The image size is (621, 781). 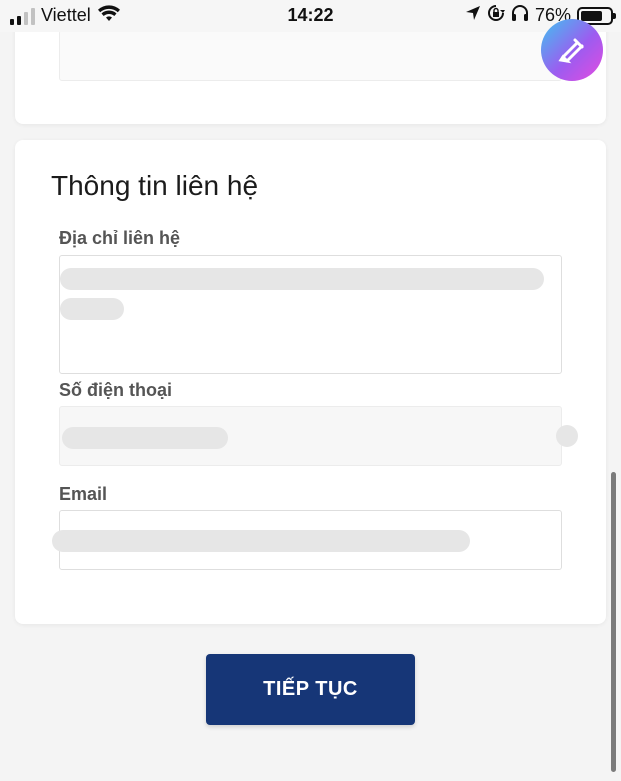 I want to click on address-field, so click(x=310, y=314).